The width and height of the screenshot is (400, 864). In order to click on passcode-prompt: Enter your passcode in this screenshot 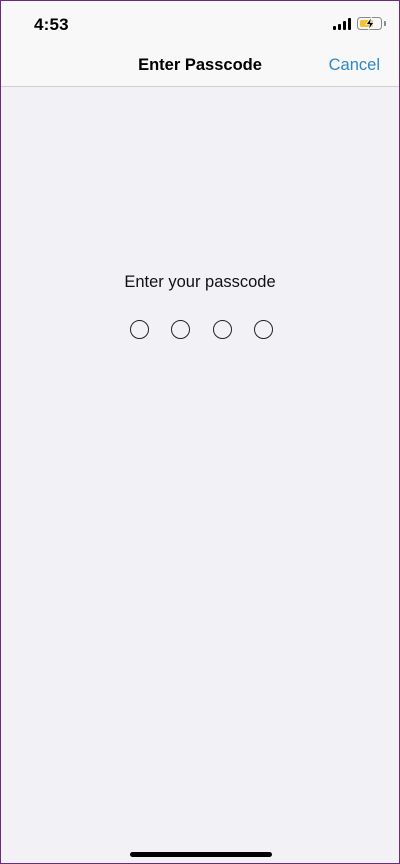, I will do `click(200, 282)`.